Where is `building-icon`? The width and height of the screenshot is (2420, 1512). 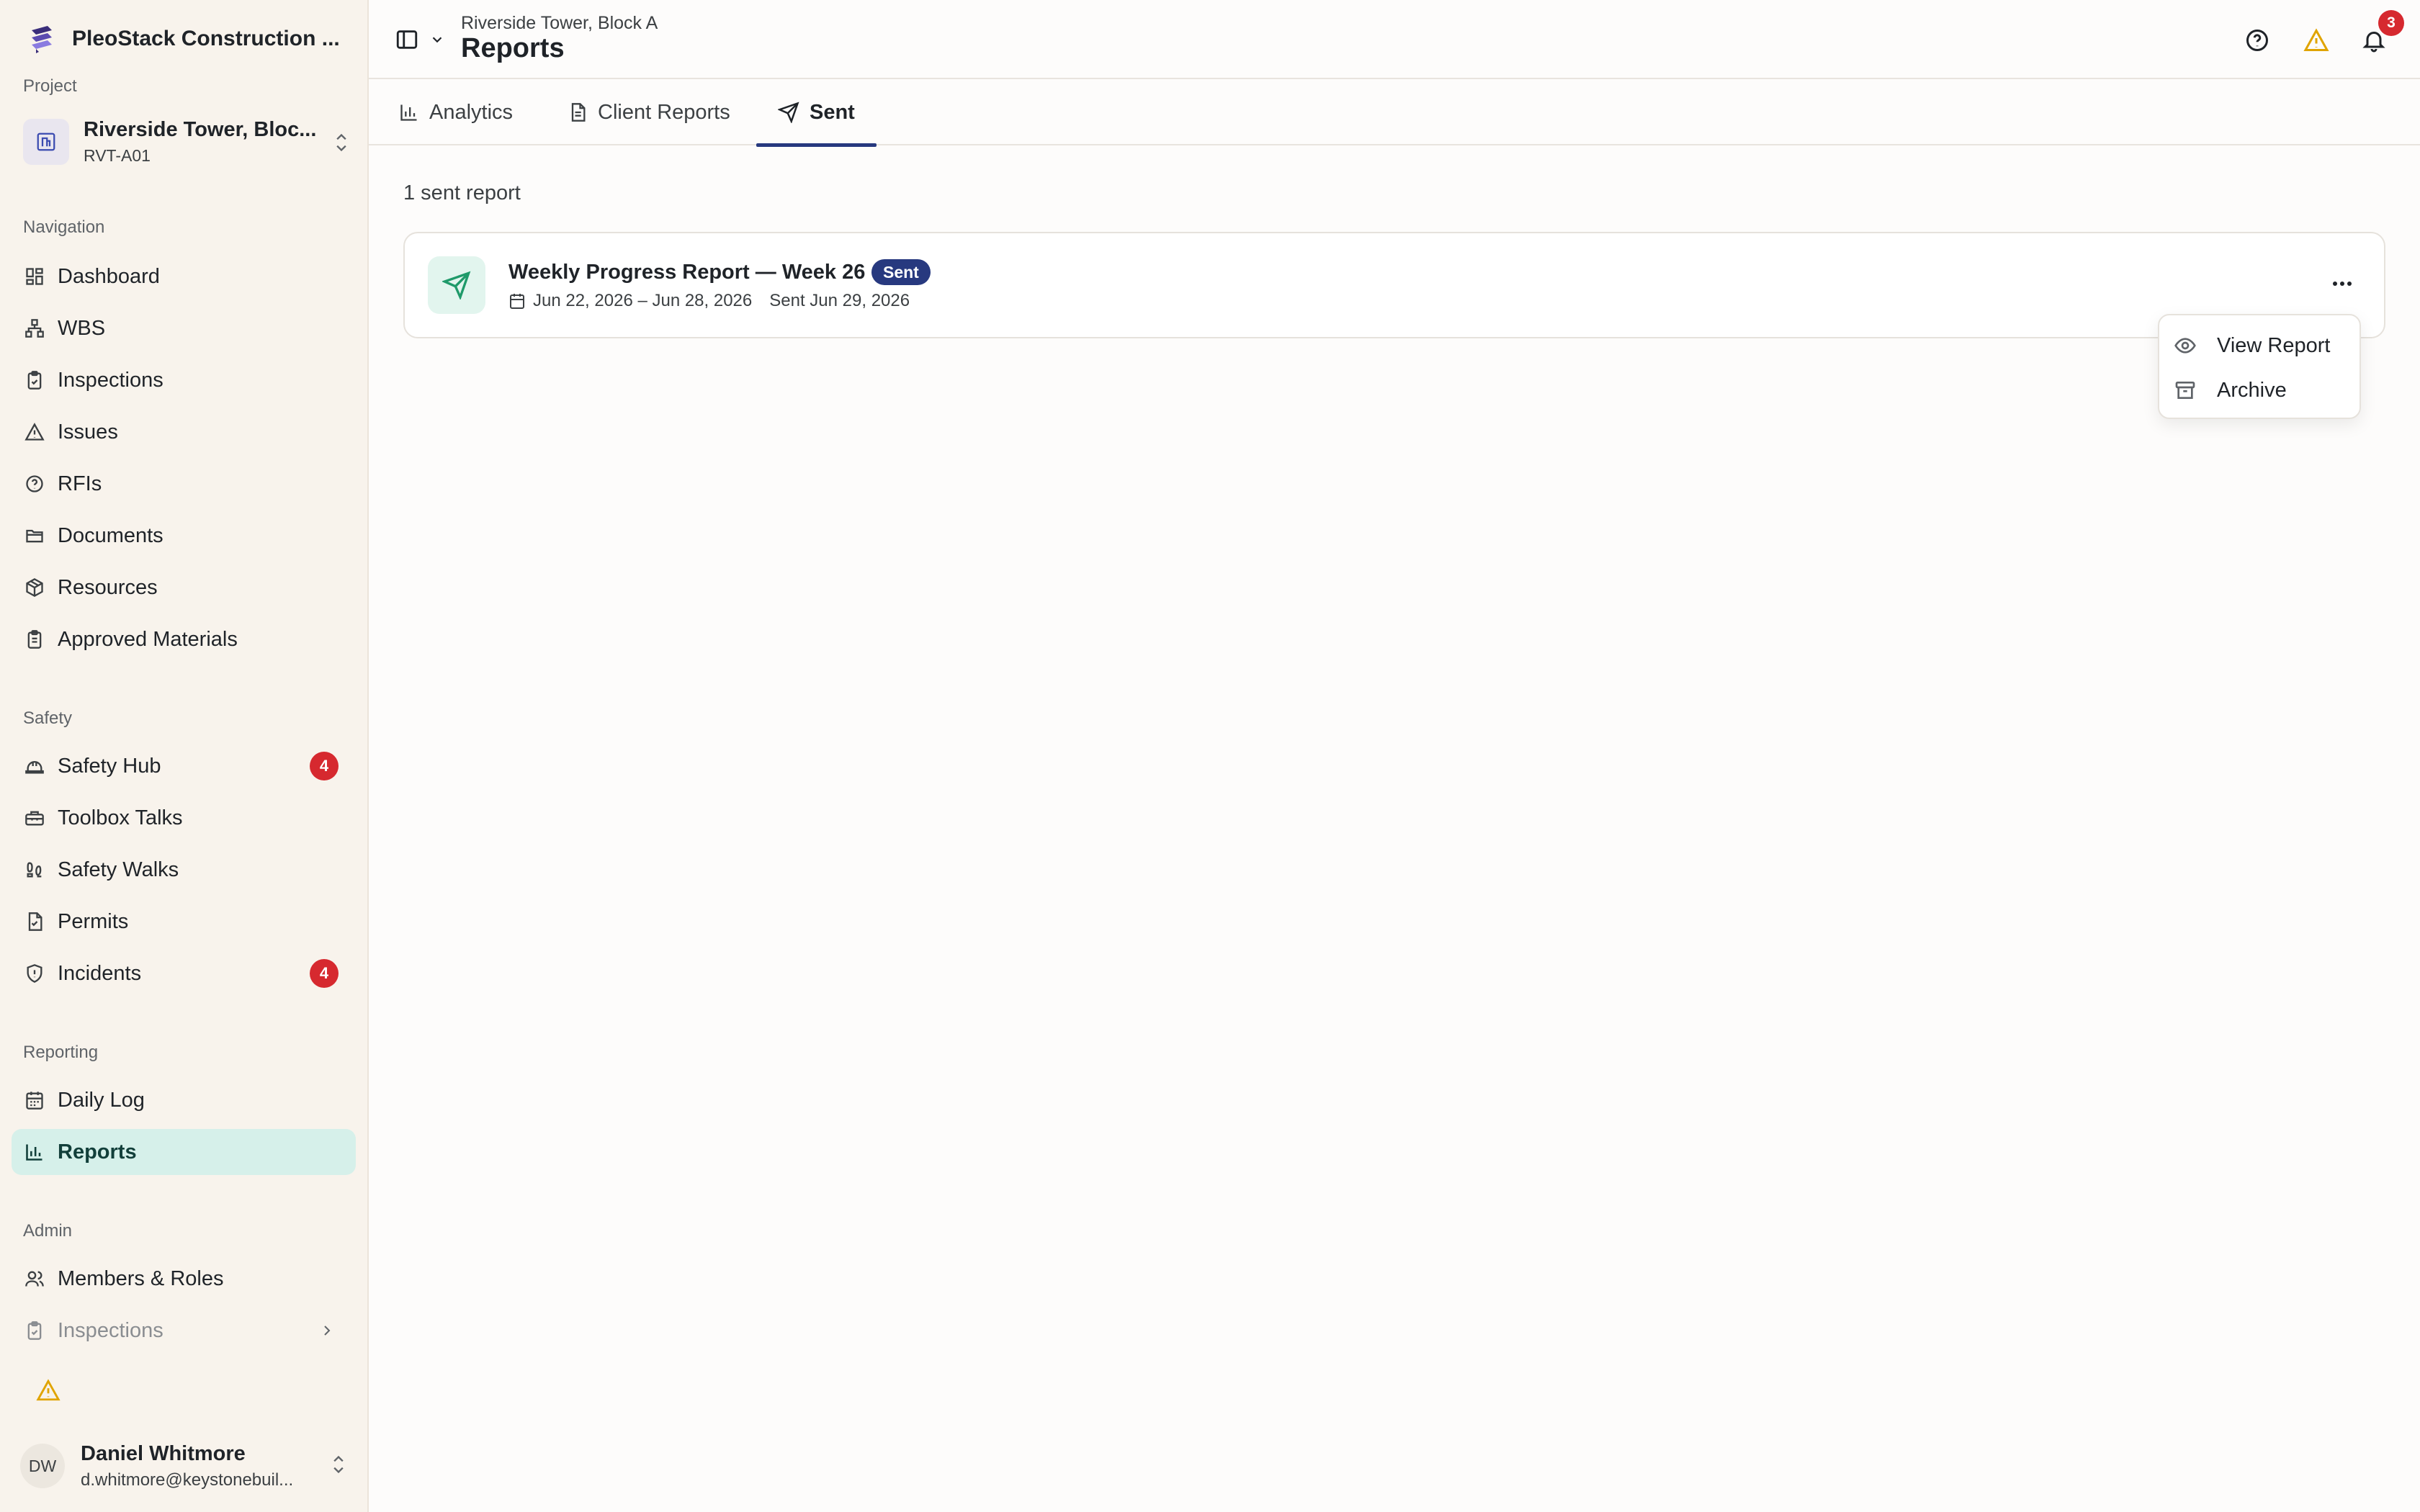
building-icon is located at coordinates (46, 142).